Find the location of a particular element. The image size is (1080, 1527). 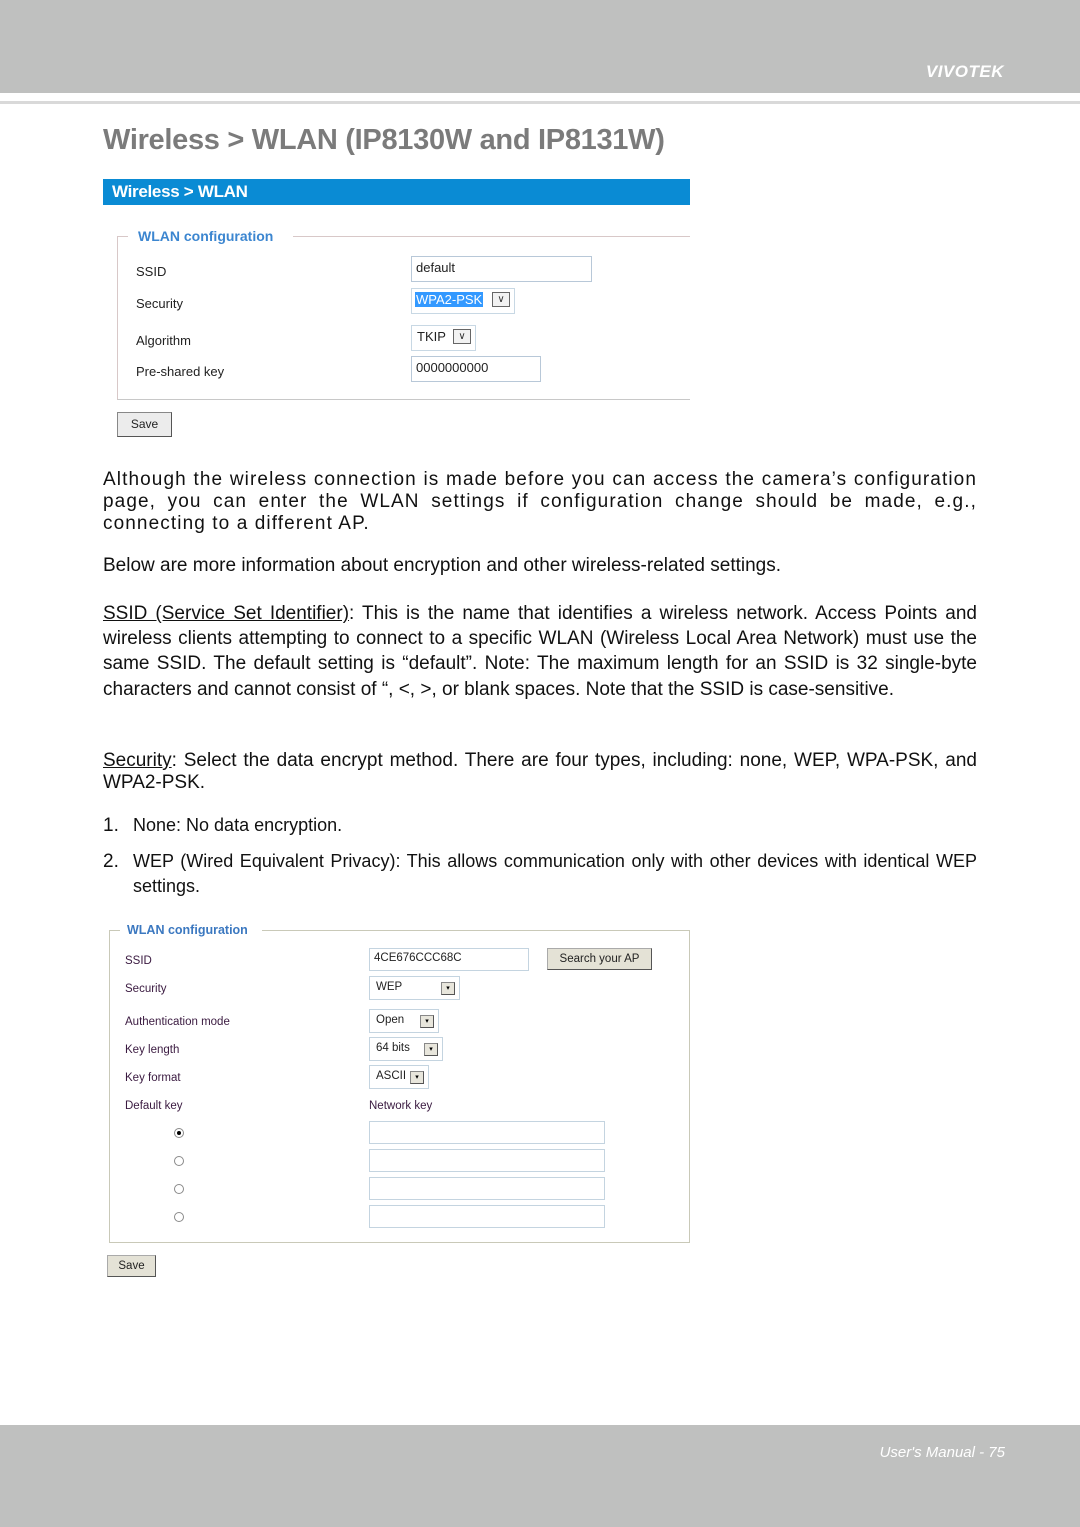

footer-band is located at coordinates (540, 1476).